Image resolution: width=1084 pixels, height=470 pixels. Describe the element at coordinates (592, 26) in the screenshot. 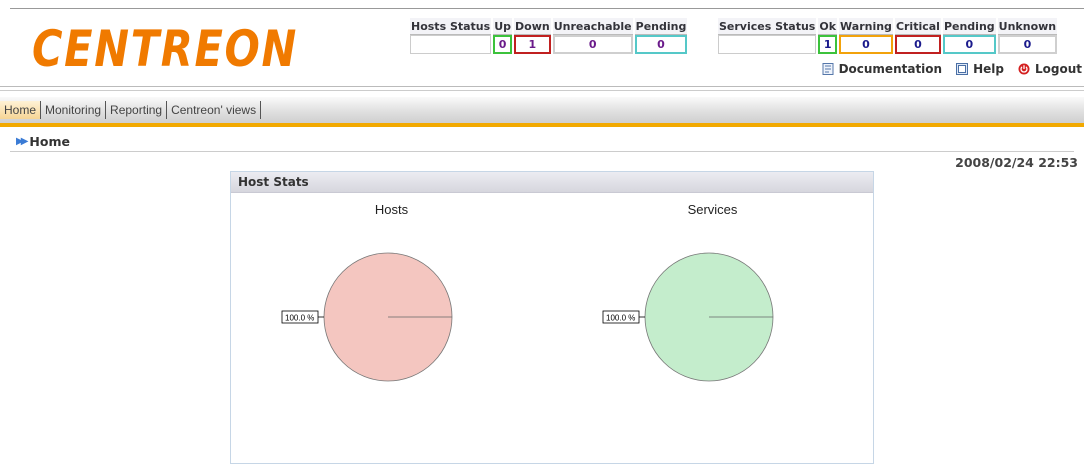

I see `hosts-unreachable-header: Unreachable` at that location.